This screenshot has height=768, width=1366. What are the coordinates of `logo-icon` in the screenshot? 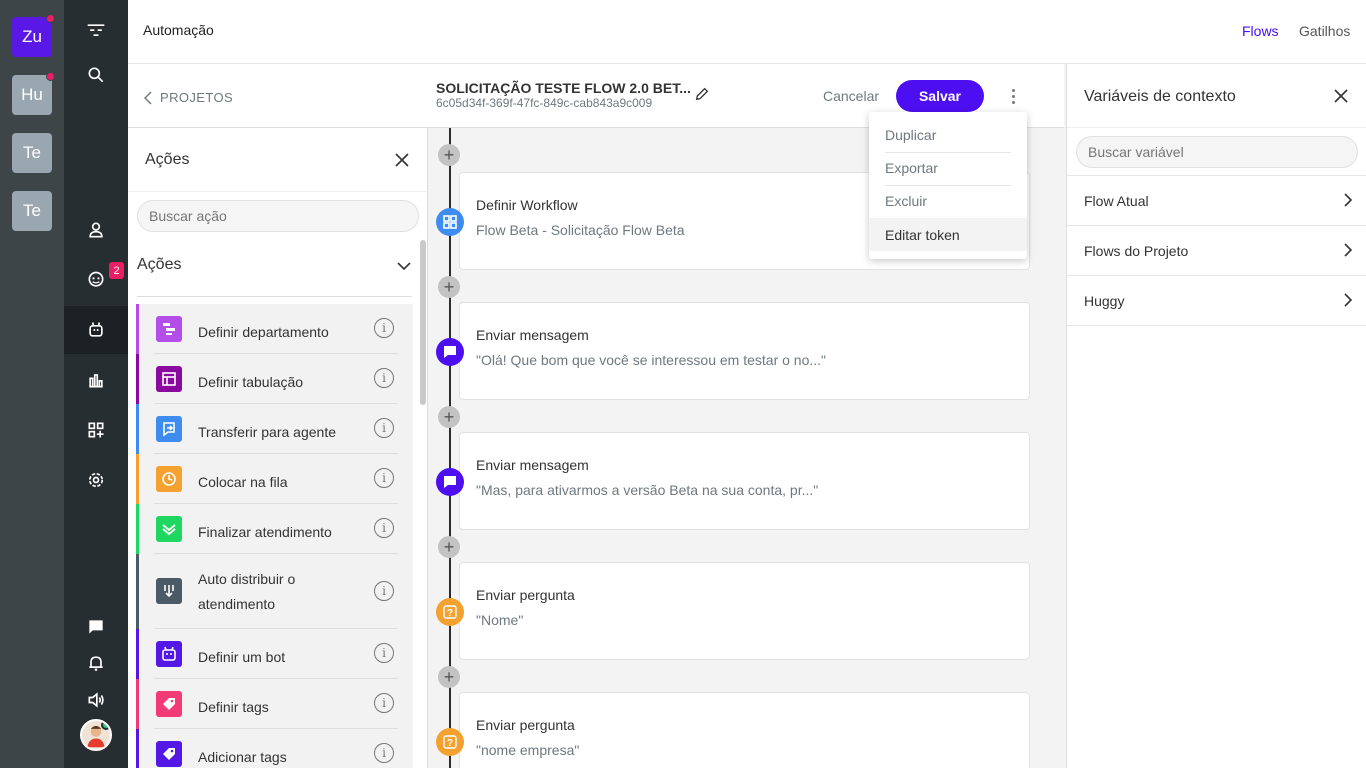 It's located at (96, 31).